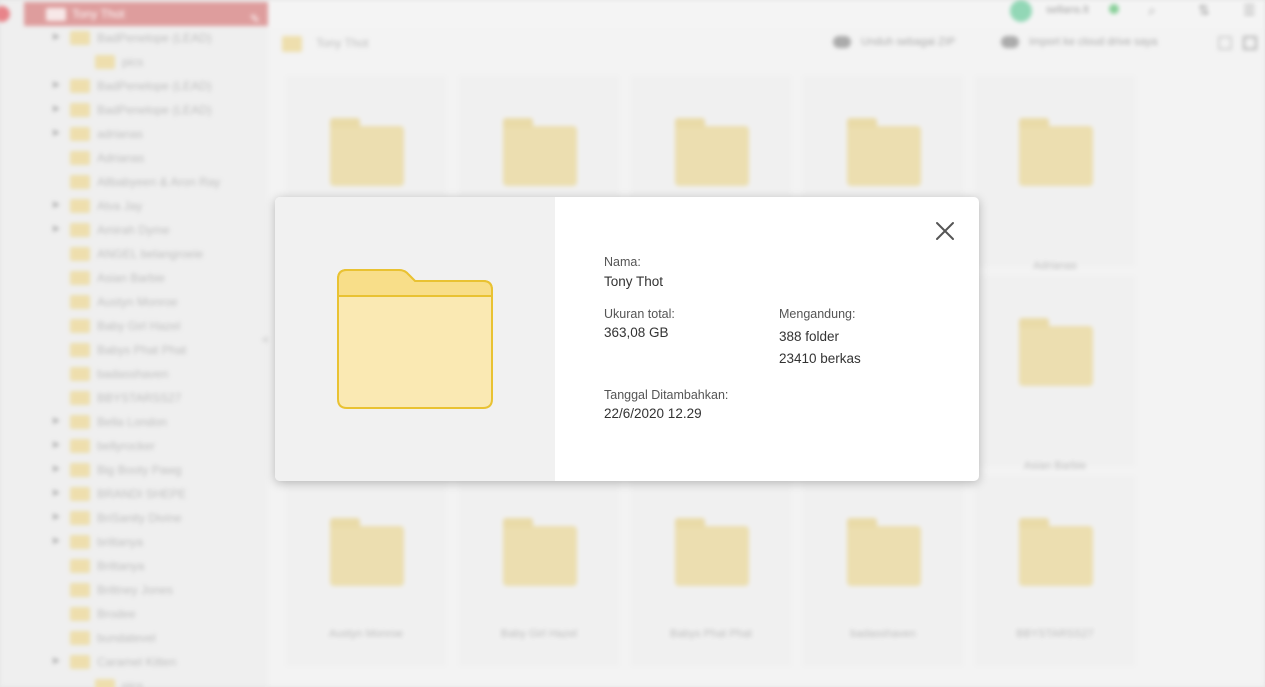 The image size is (1265, 687). I want to click on name-value: Tony Thot, so click(634, 281).